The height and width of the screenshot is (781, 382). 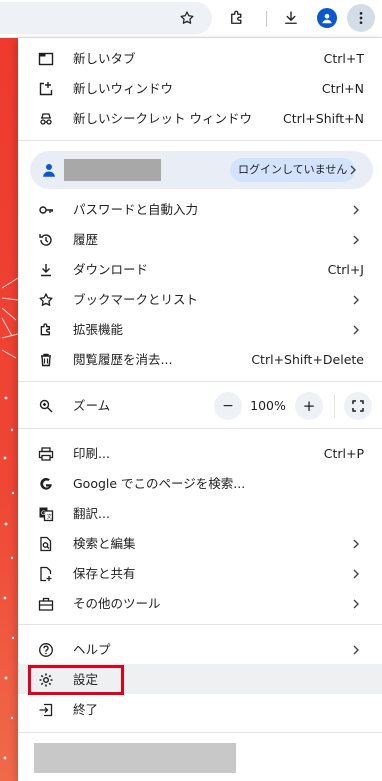 I want to click on fullscreen-button, so click(x=358, y=406).